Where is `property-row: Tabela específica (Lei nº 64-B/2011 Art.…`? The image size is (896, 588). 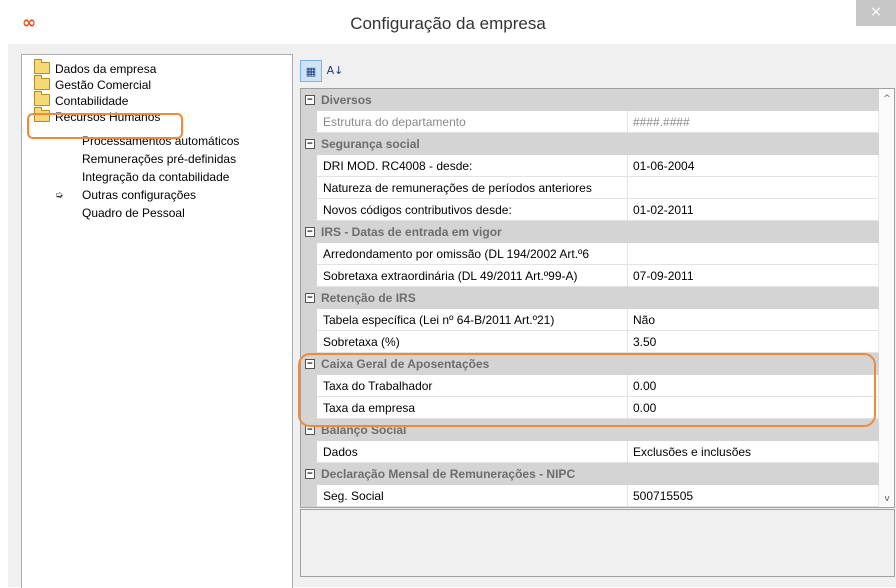
property-row: Tabela específica (Lei nº 64-B/2011 Art.… is located at coordinates (590, 320).